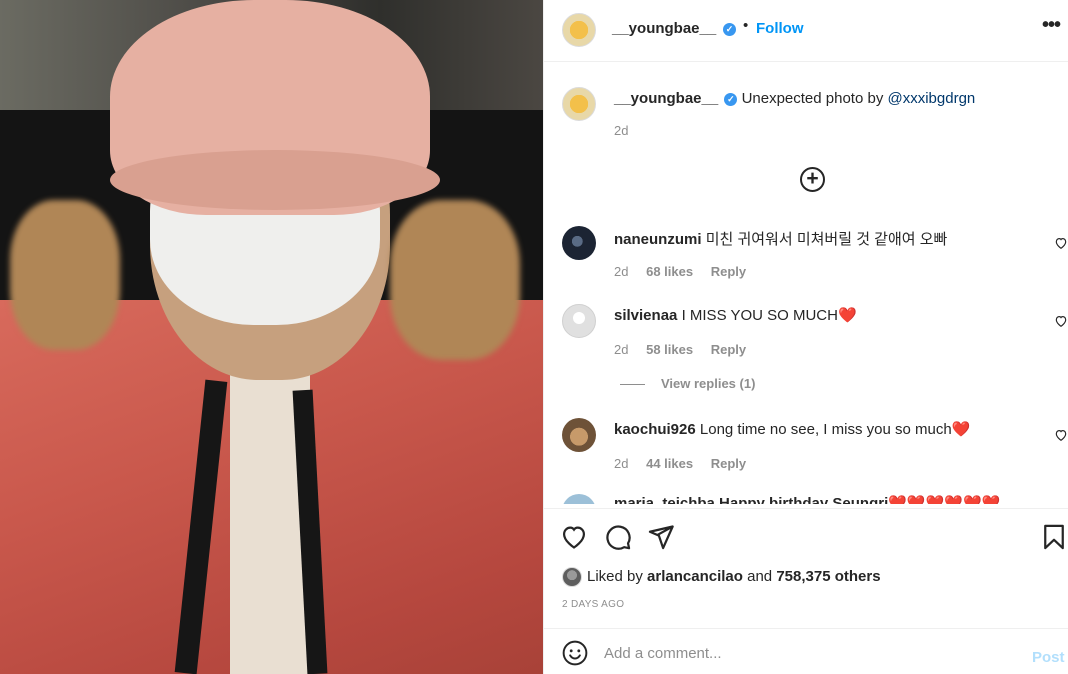 This screenshot has width=1068, height=674. I want to click on caption-mention: @xxxibgdrgn, so click(932, 98).